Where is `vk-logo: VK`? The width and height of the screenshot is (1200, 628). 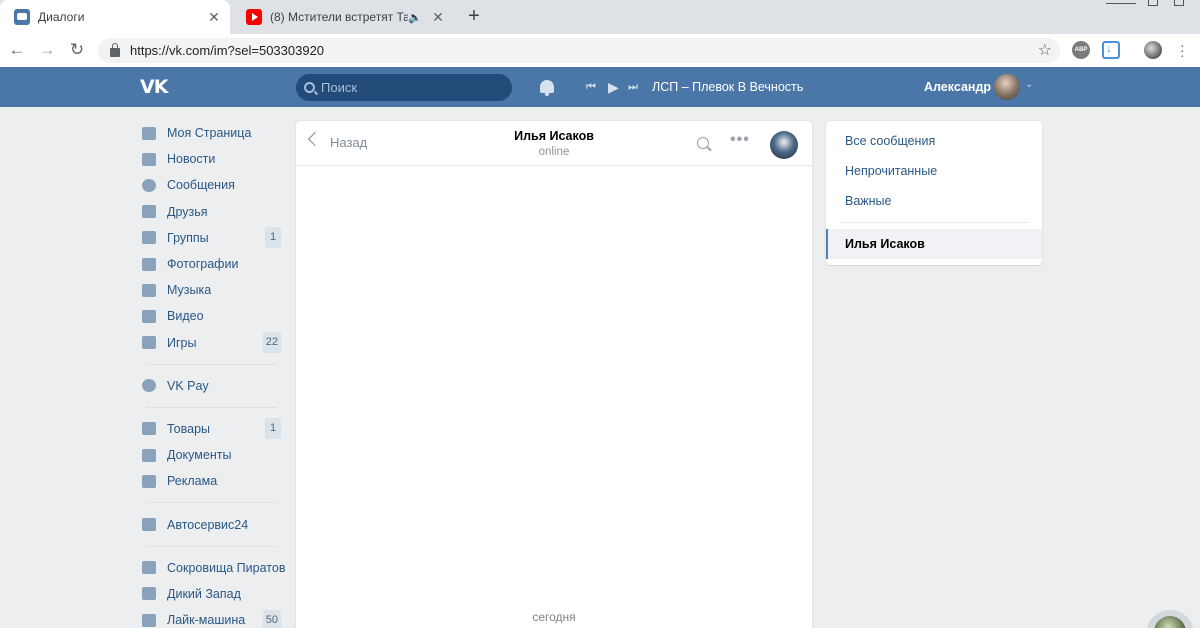 vk-logo: VK is located at coordinates (158, 87).